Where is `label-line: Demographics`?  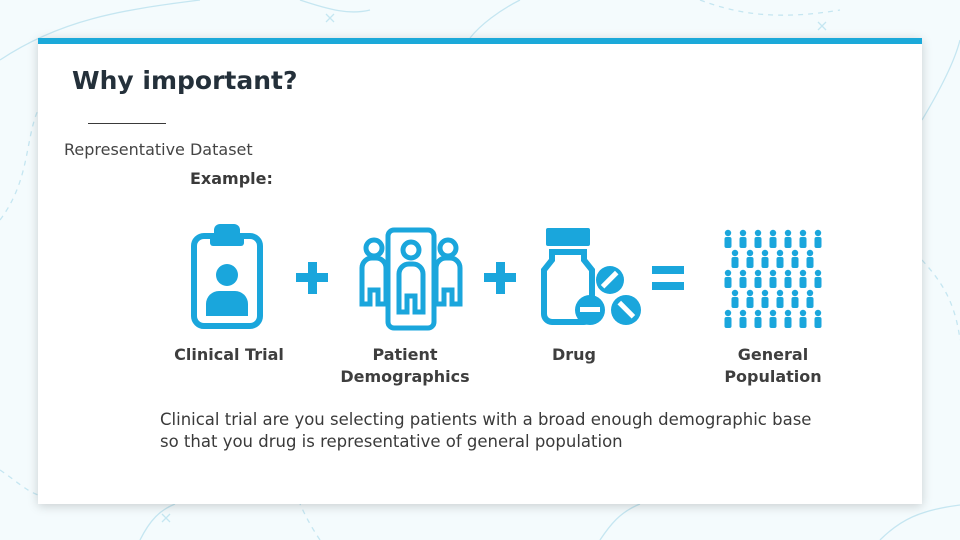
label-line: Demographics is located at coordinates (405, 376).